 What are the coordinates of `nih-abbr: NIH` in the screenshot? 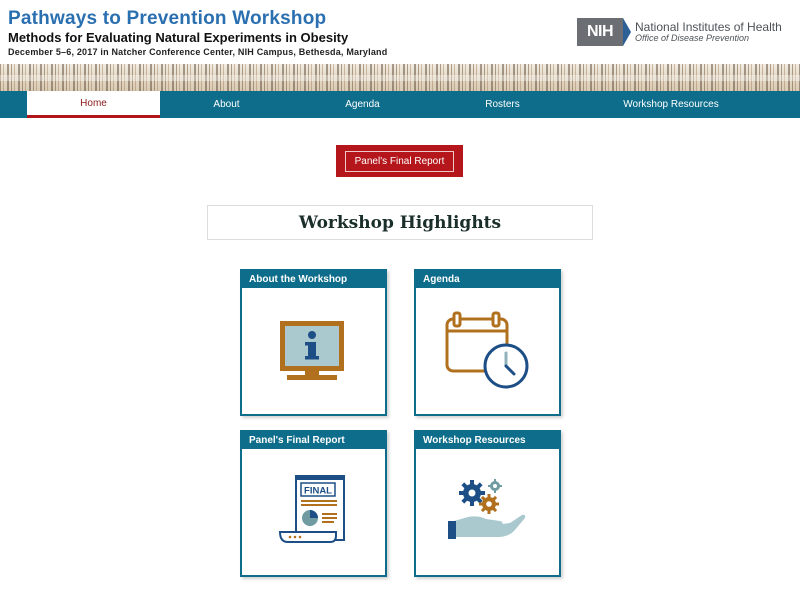 It's located at (600, 32).